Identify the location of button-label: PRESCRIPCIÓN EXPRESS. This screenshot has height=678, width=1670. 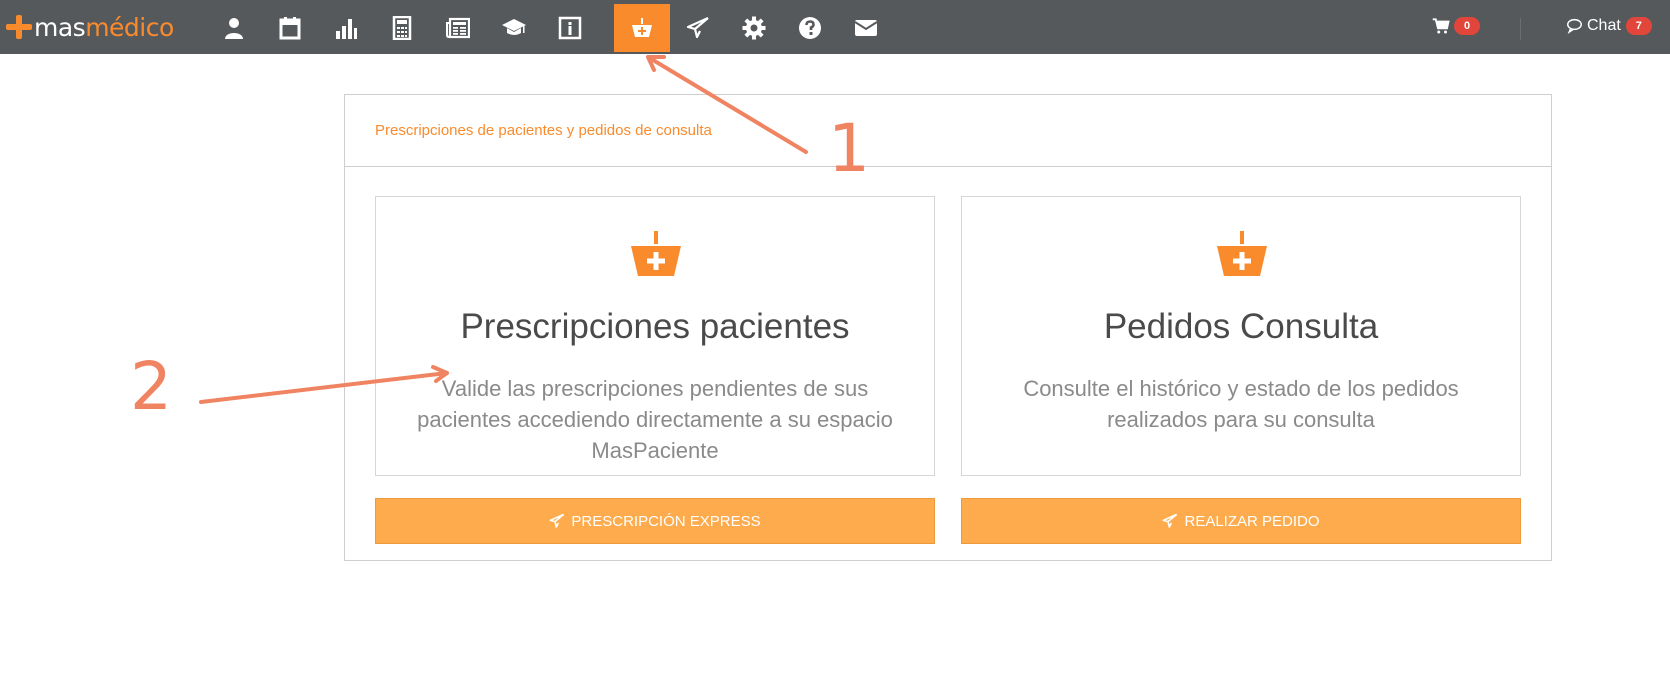
(666, 521).